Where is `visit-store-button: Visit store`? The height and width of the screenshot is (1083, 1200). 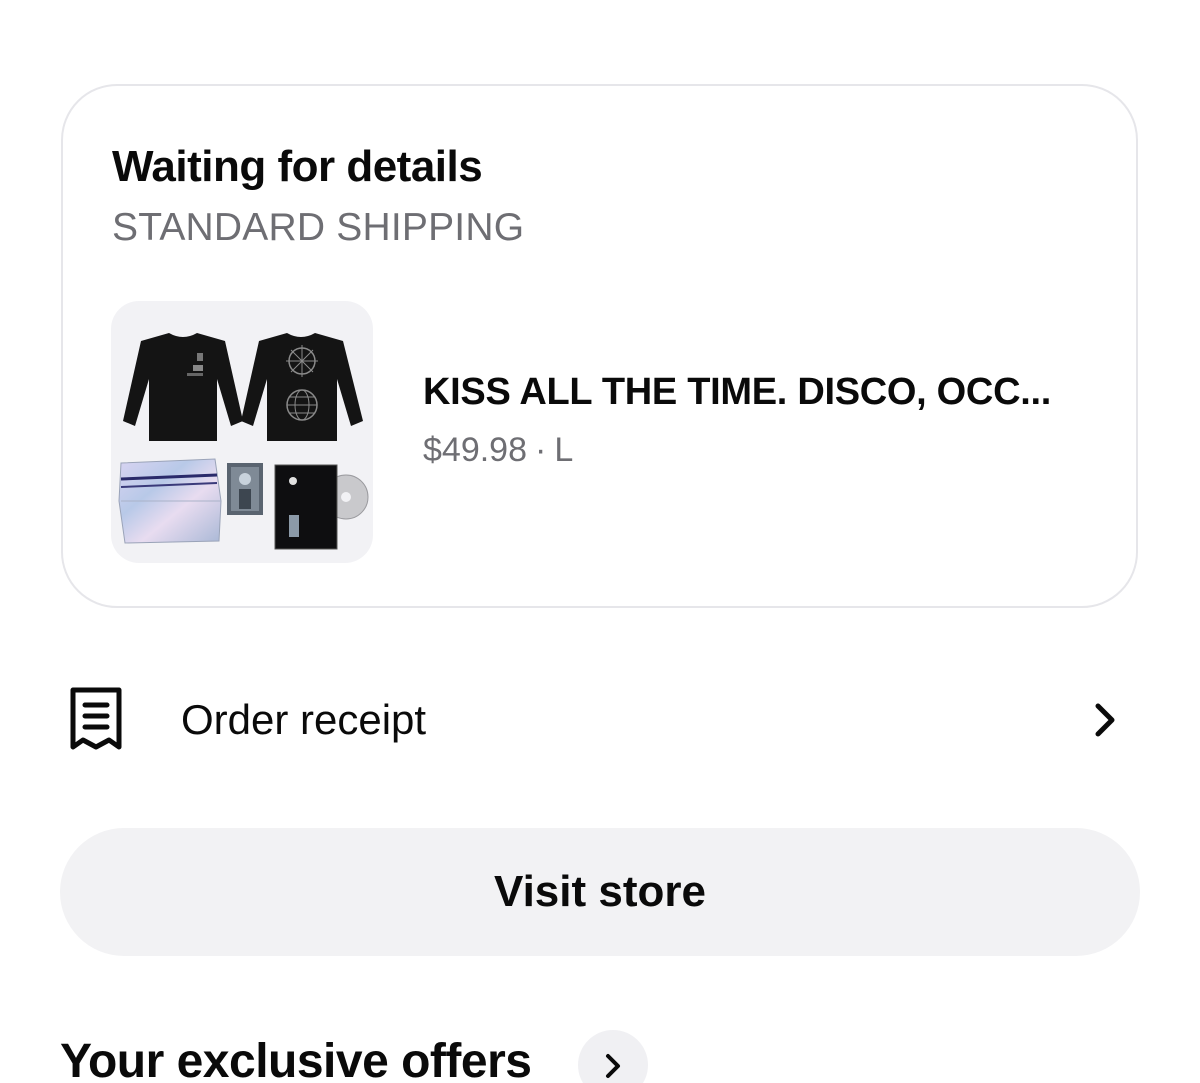
visit-store-button: Visit store is located at coordinates (600, 892).